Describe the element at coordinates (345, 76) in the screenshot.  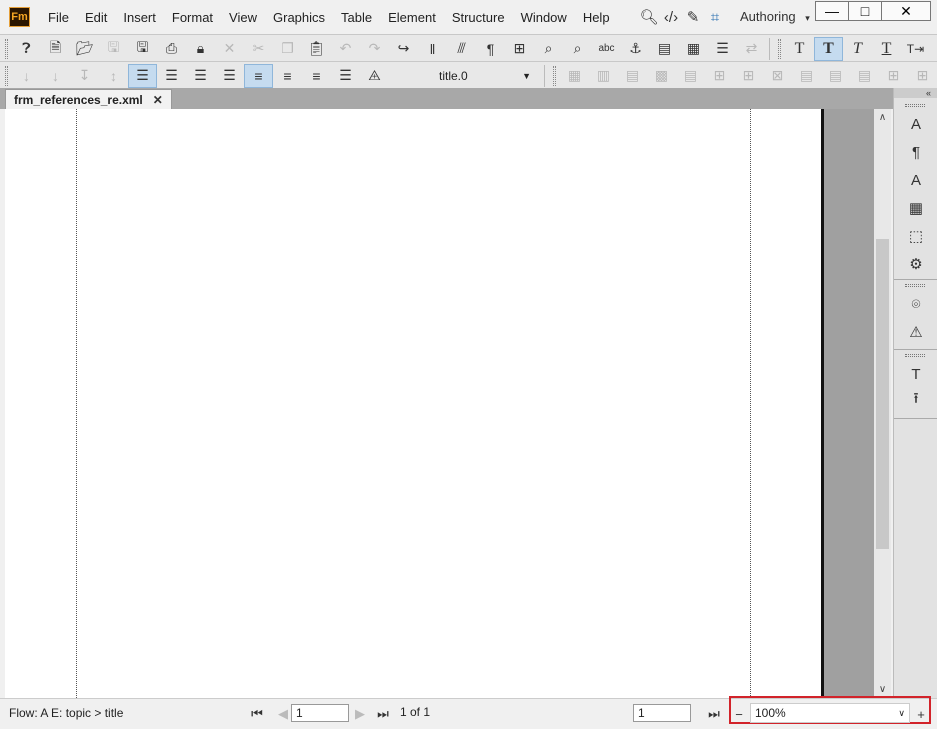
I see `line-spacing-custom-icon: ☰` at that location.